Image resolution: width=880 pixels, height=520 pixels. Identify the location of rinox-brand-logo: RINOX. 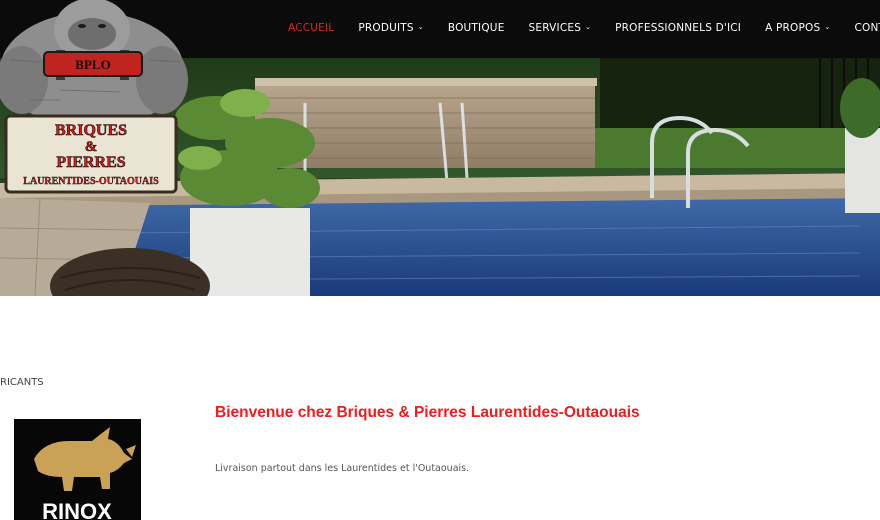
(77, 469).